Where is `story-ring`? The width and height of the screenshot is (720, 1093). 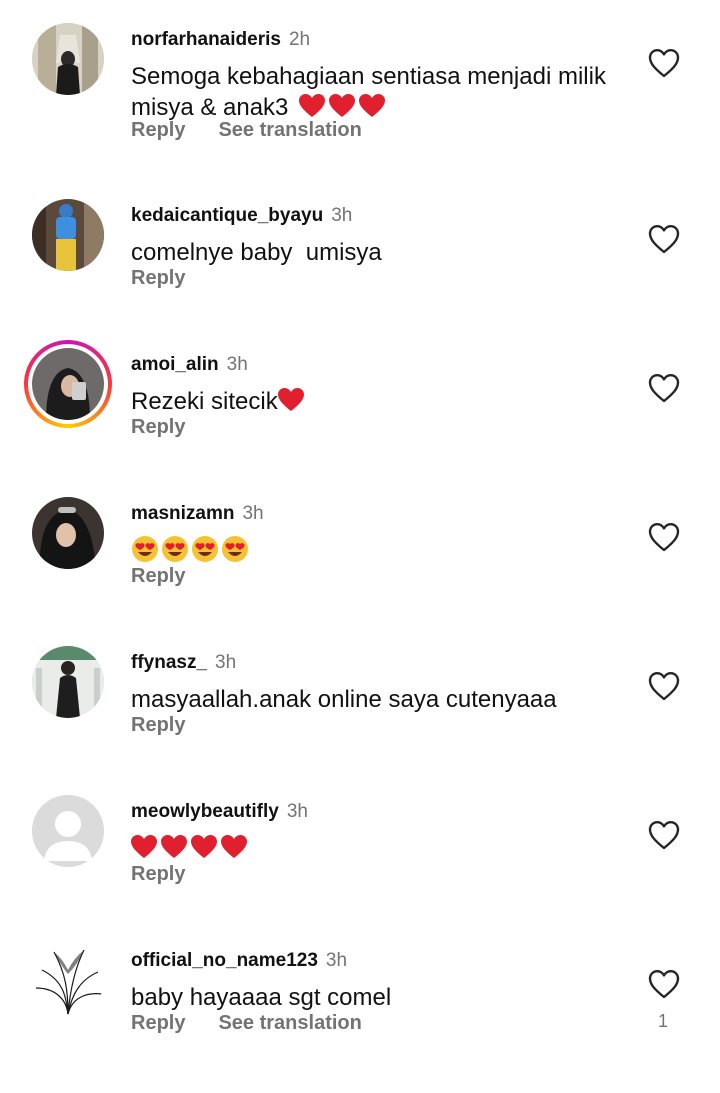
story-ring is located at coordinates (68, 384).